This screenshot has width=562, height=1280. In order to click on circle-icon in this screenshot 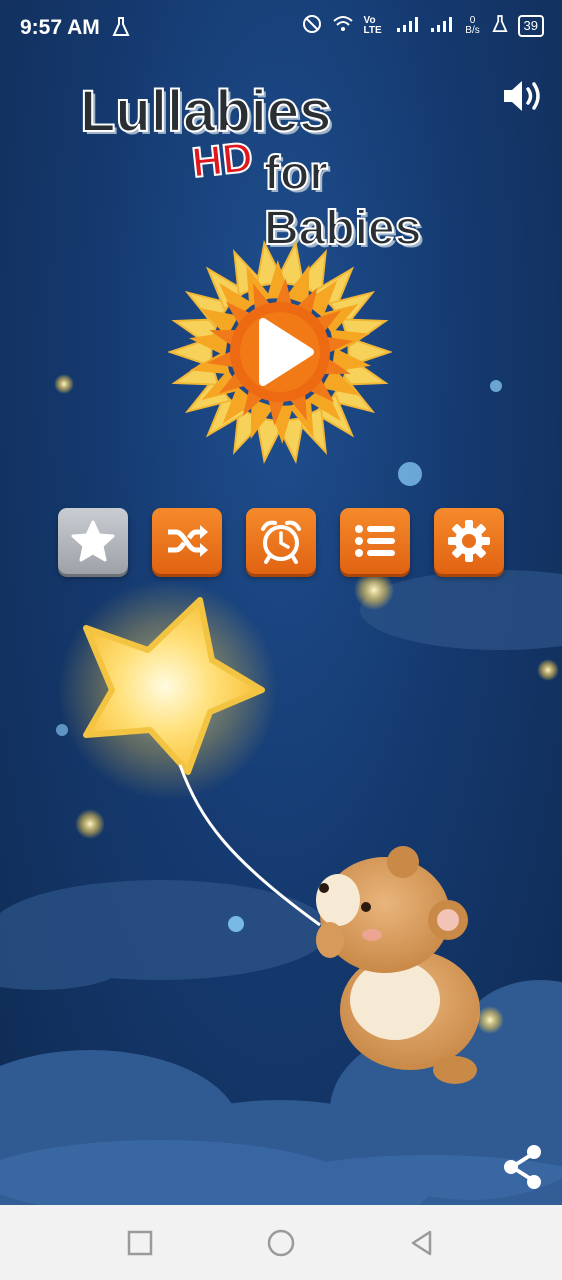, I will do `click(281, 1243)`.